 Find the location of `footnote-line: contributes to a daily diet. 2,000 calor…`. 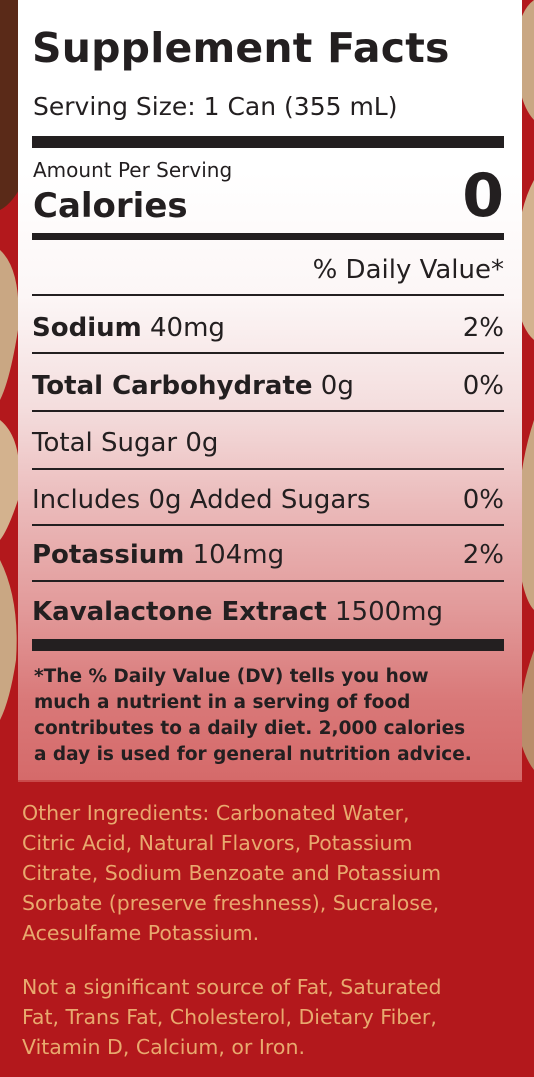

footnote-line: contributes to a daily diet. 2,000 calor… is located at coordinates (250, 728).